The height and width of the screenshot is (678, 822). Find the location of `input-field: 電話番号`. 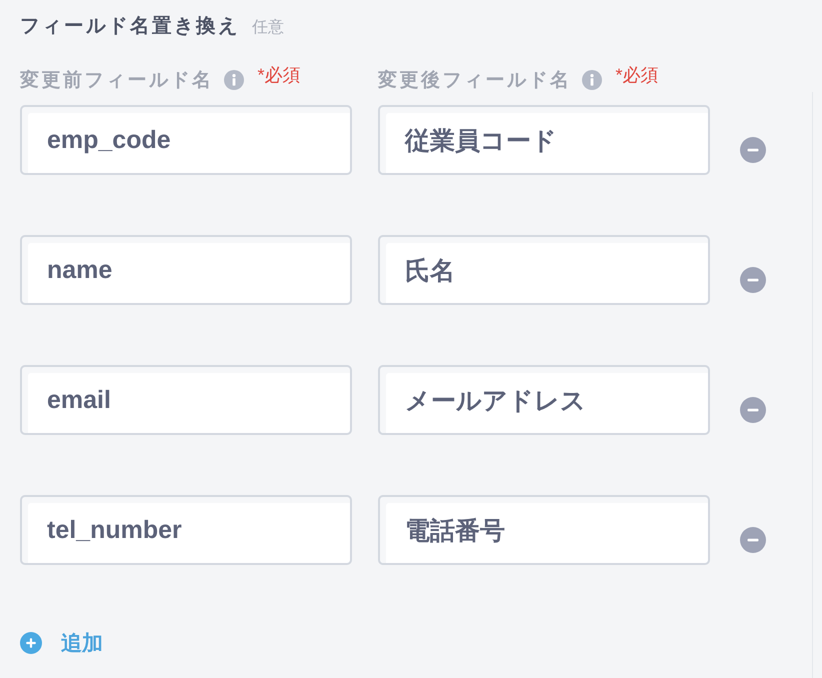

input-field: 電話番号 is located at coordinates (544, 530).